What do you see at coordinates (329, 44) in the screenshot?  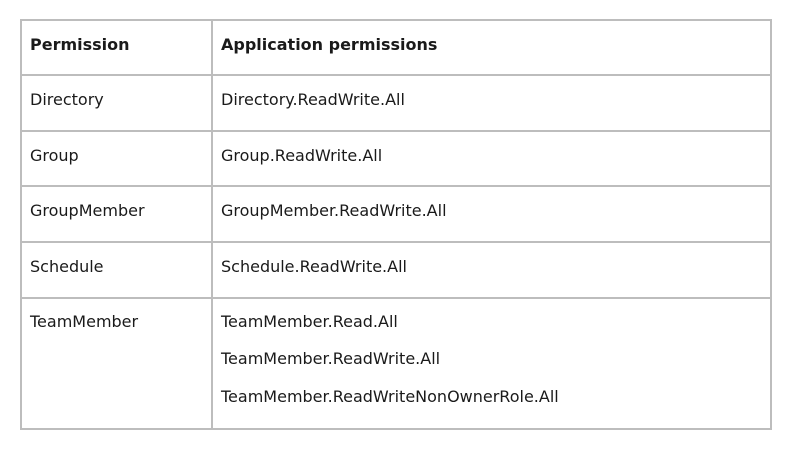 I see `header-application-permissions: Application permissions` at bounding box center [329, 44].